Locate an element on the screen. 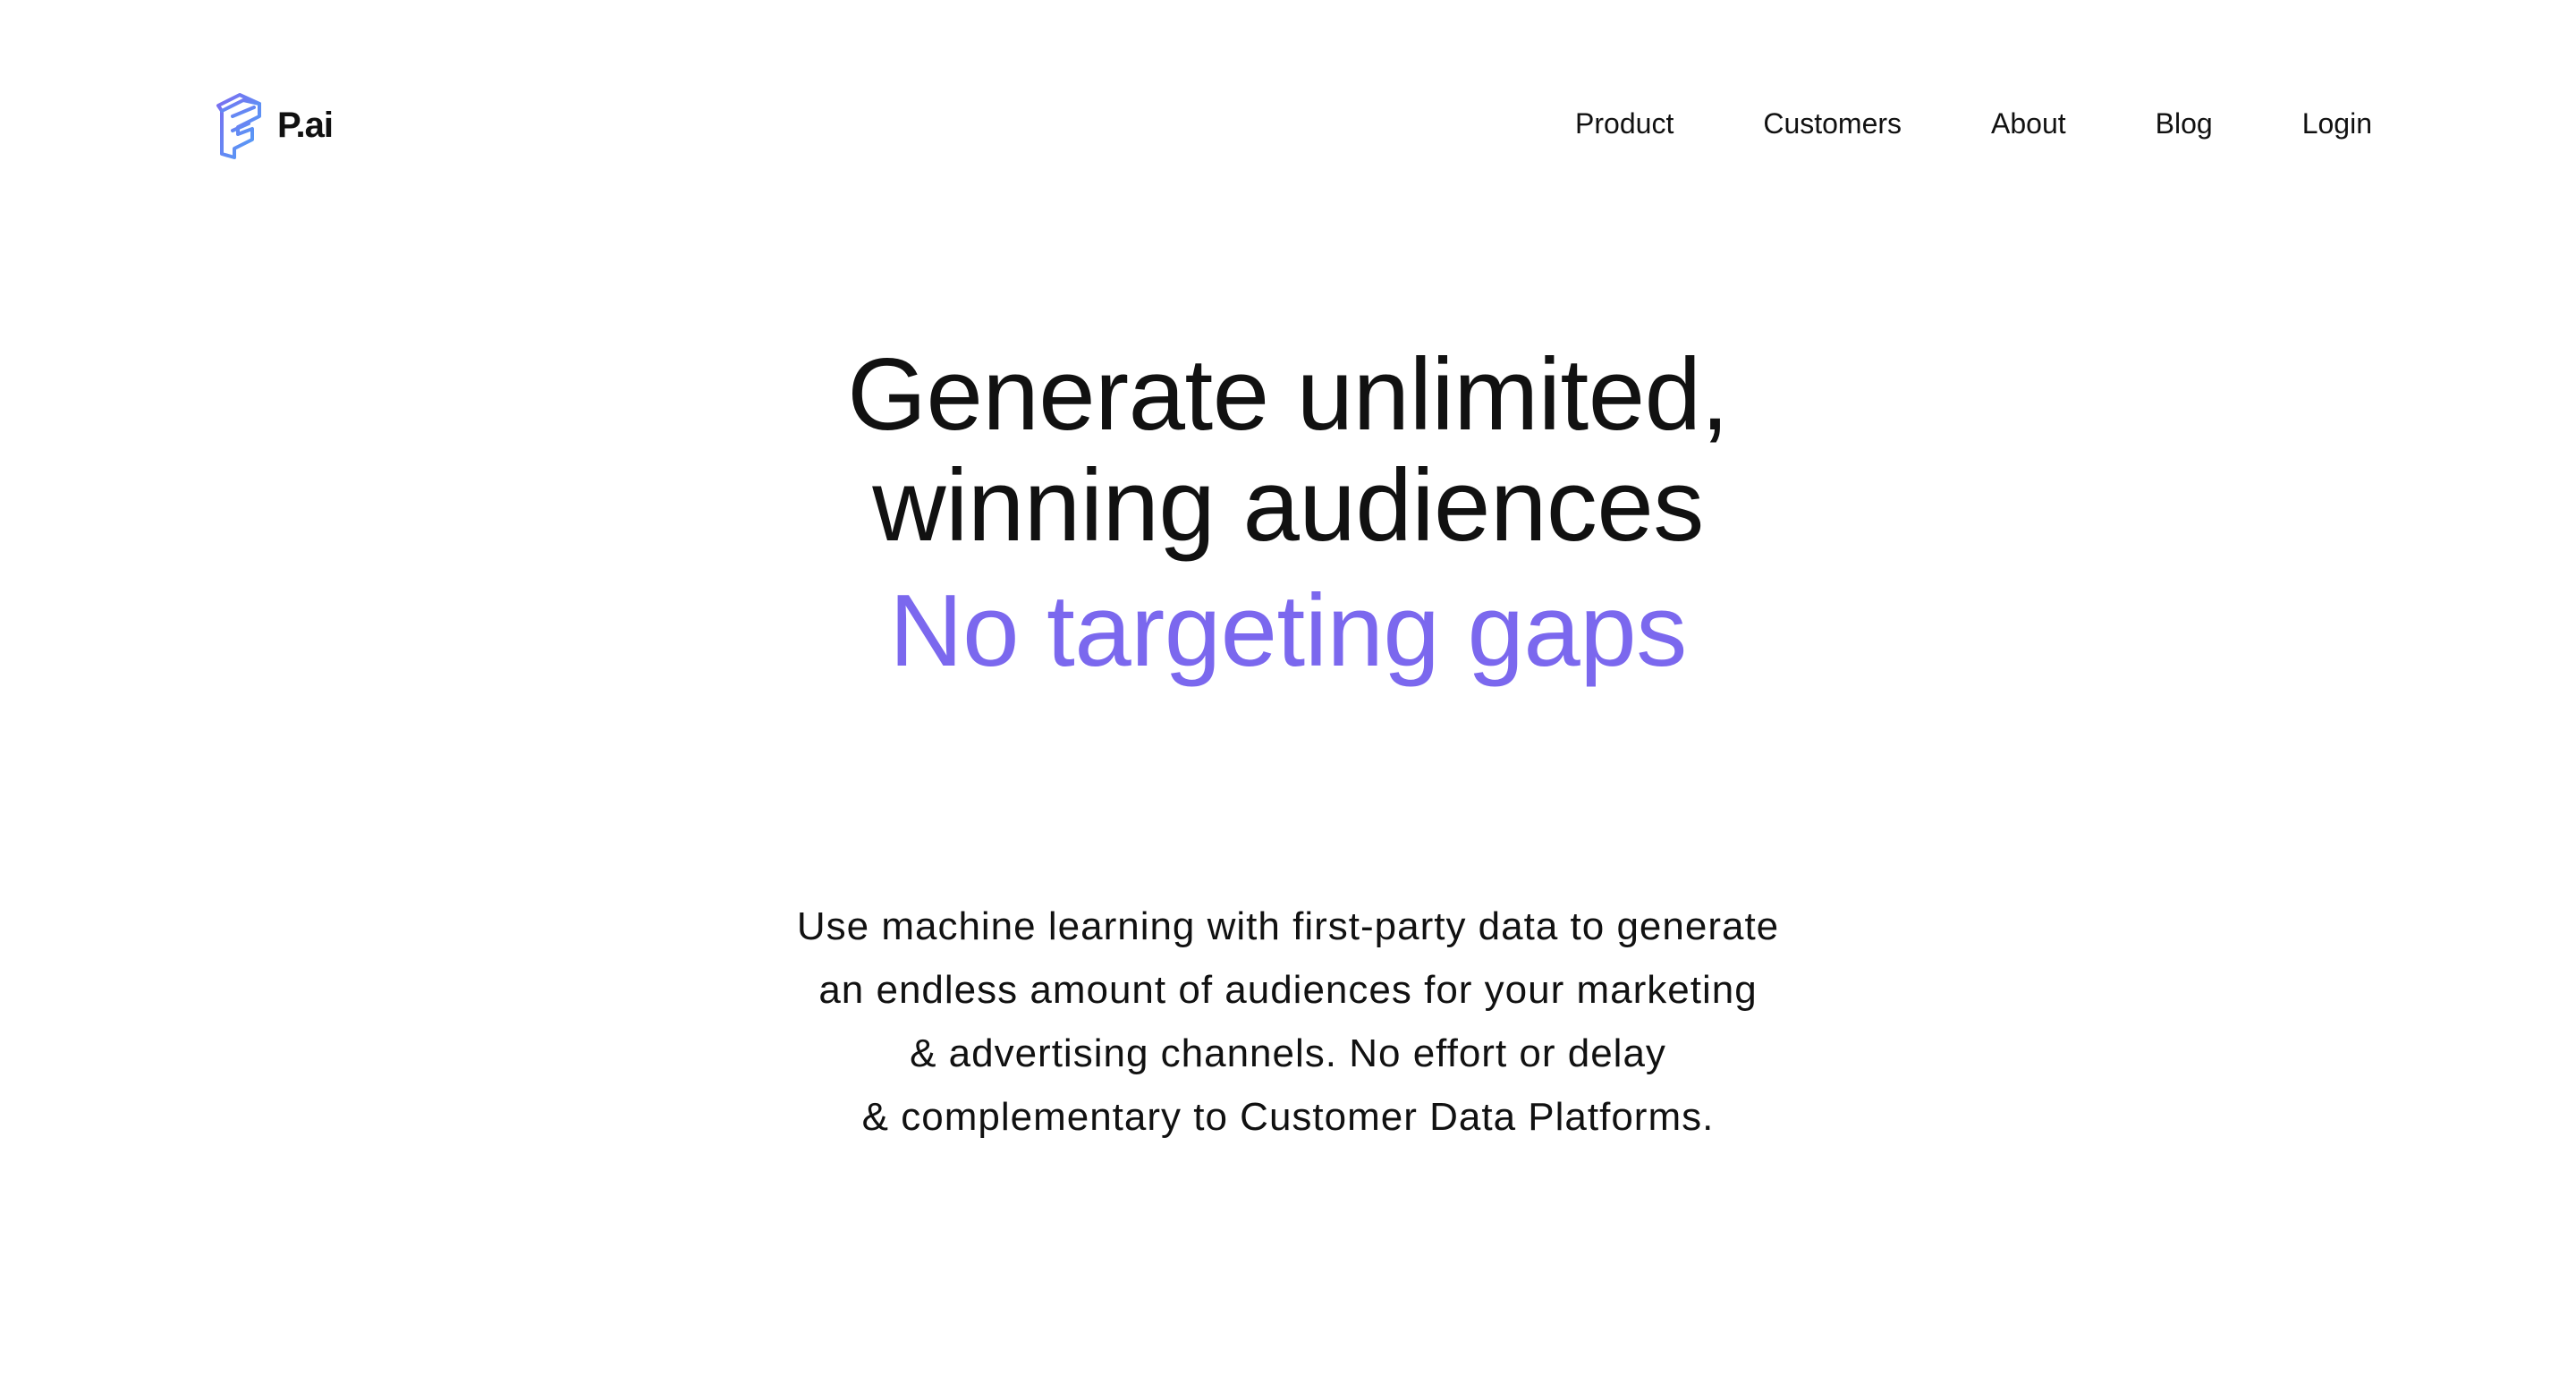 Image resolution: width=2576 pixels, height=1392 pixels. brand-name: P.ai is located at coordinates (305, 125).